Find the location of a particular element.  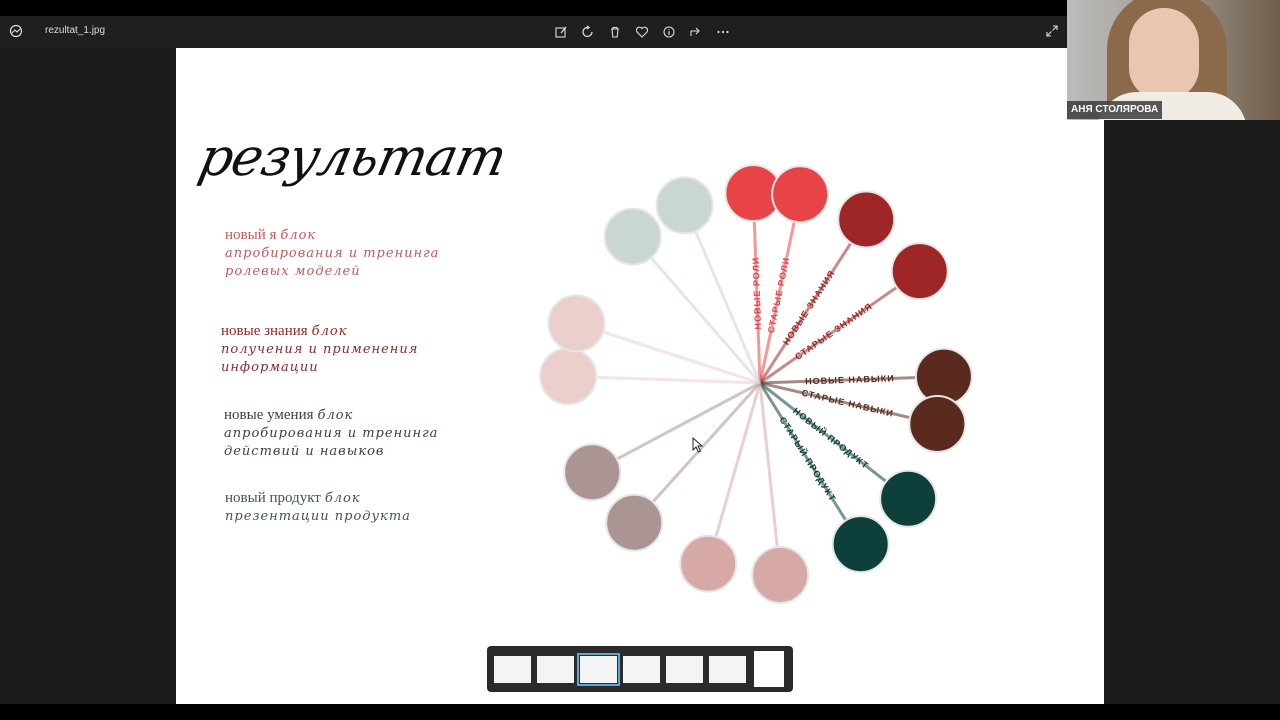

rotate-icon is located at coordinates (588, 32).